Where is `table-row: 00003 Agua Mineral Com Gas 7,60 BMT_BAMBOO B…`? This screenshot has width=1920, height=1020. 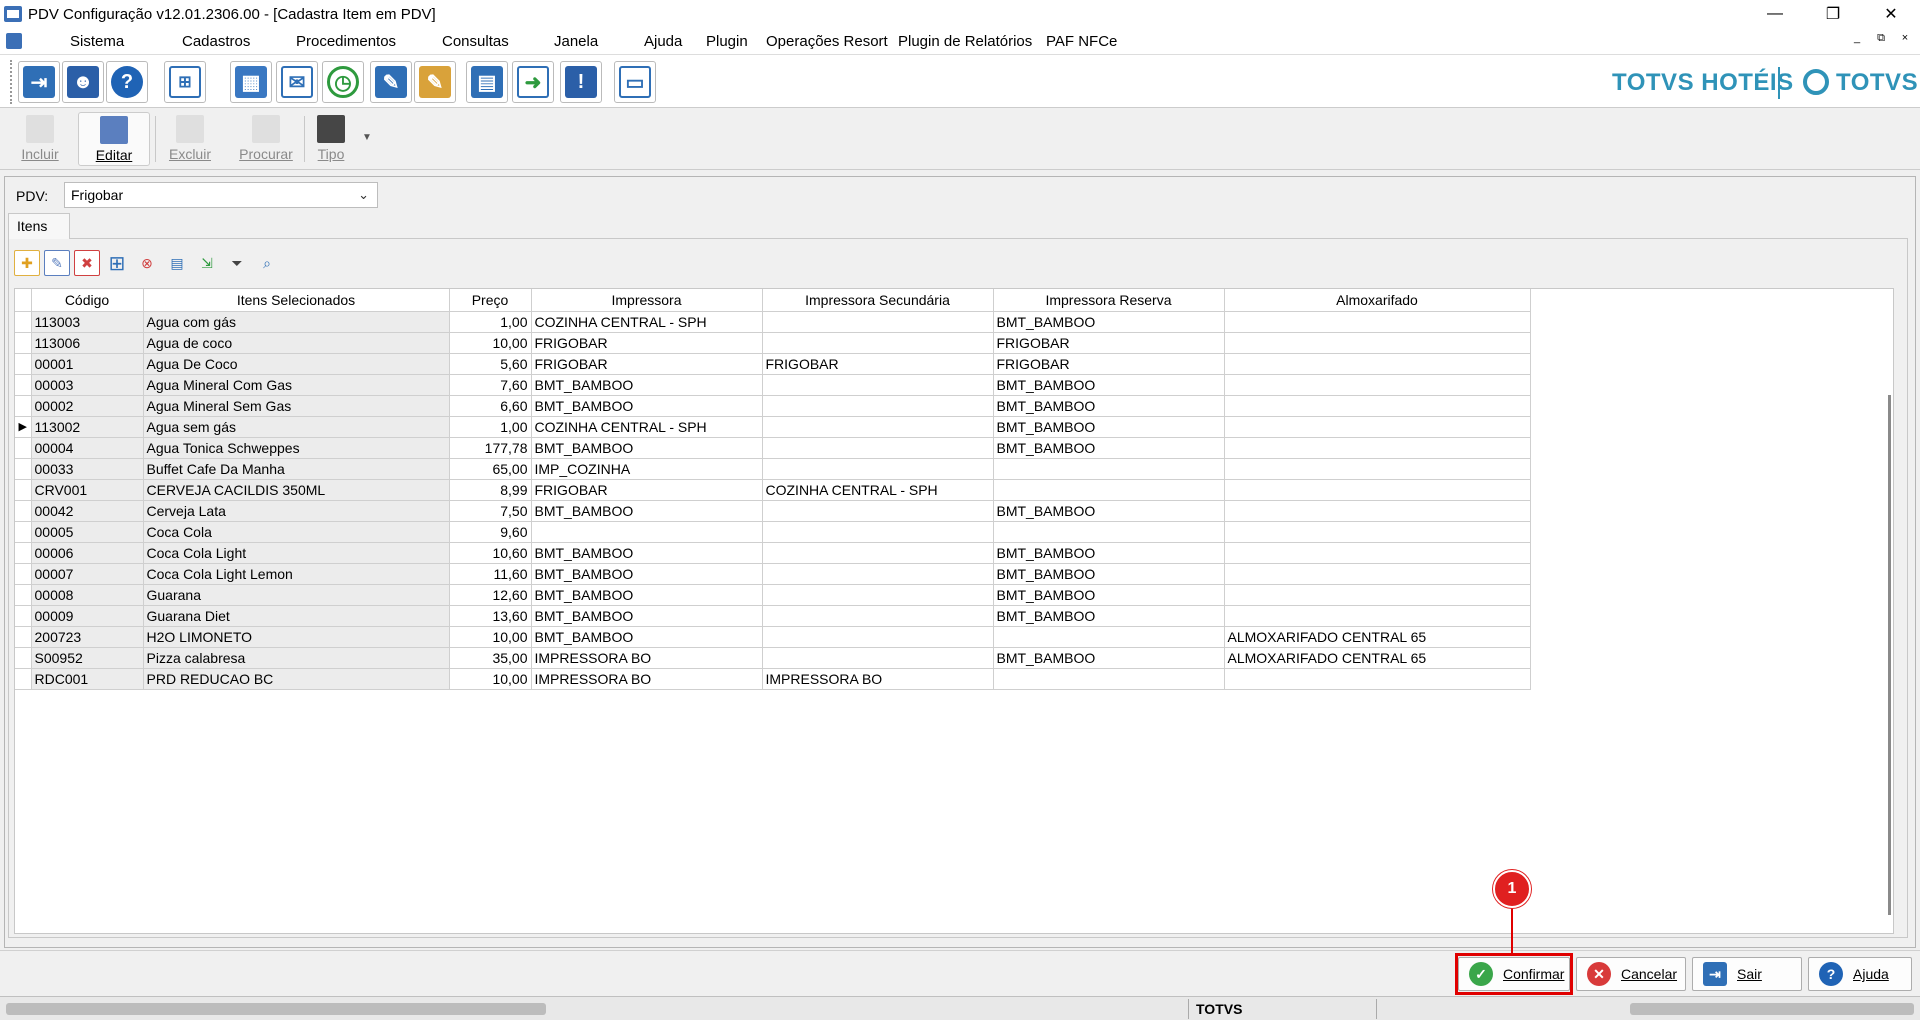
table-row: 00003 Agua Mineral Com Gas 7,60 BMT_BAMBOO B… is located at coordinates (773, 385).